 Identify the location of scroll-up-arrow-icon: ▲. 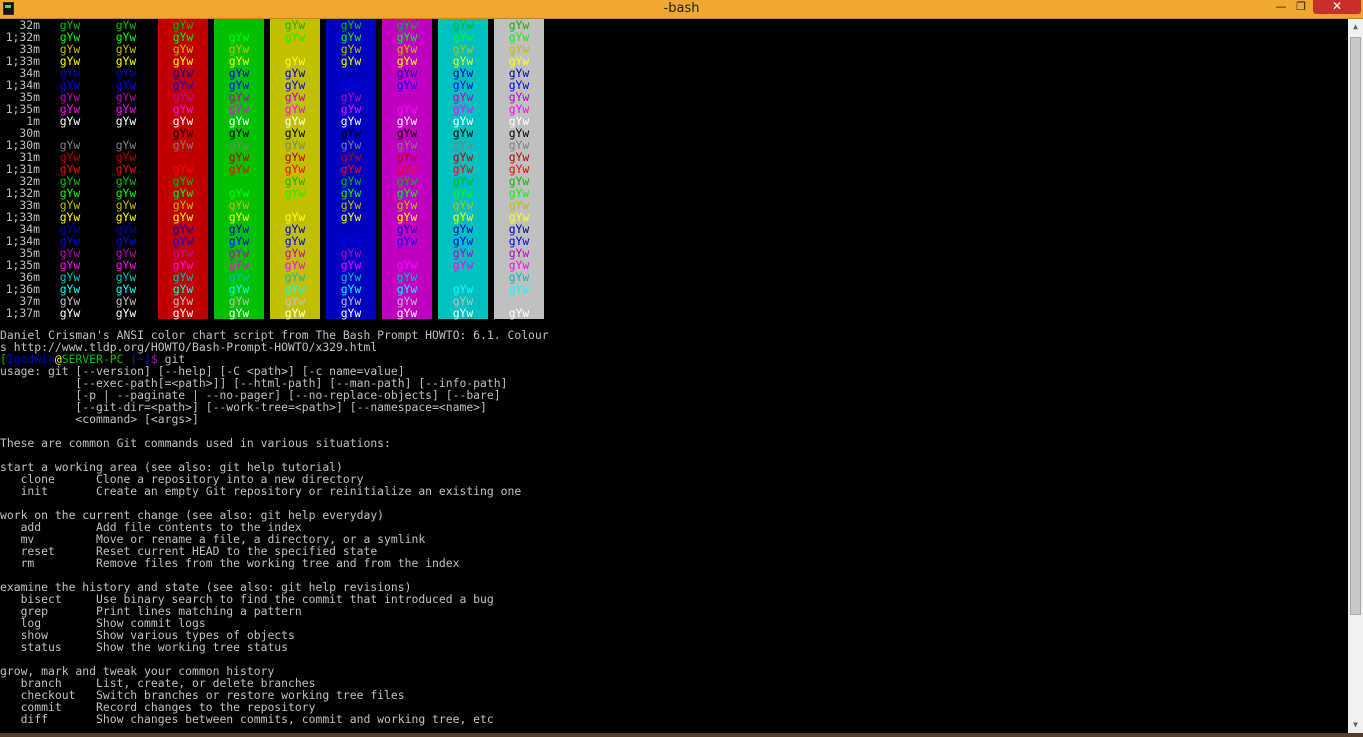
(1355, 27).